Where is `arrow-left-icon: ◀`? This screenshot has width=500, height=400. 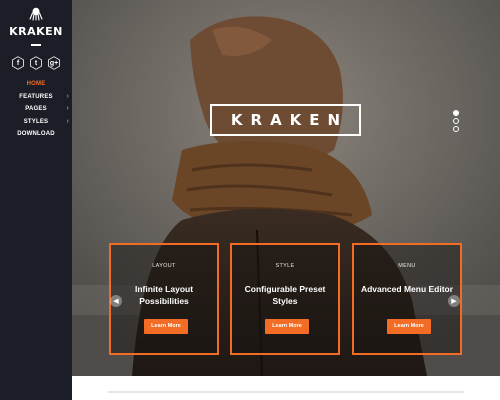 arrow-left-icon: ◀ is located at coordinates (116, 301).